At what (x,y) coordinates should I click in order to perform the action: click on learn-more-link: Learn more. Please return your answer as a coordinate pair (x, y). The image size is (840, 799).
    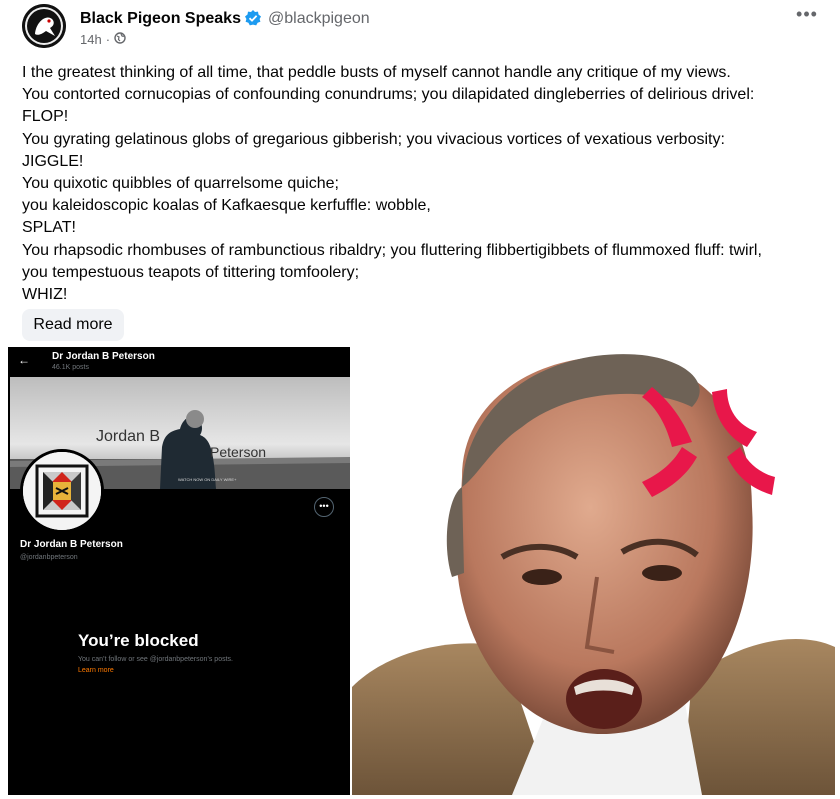
    Looking at the image, I should click on (96, 670).